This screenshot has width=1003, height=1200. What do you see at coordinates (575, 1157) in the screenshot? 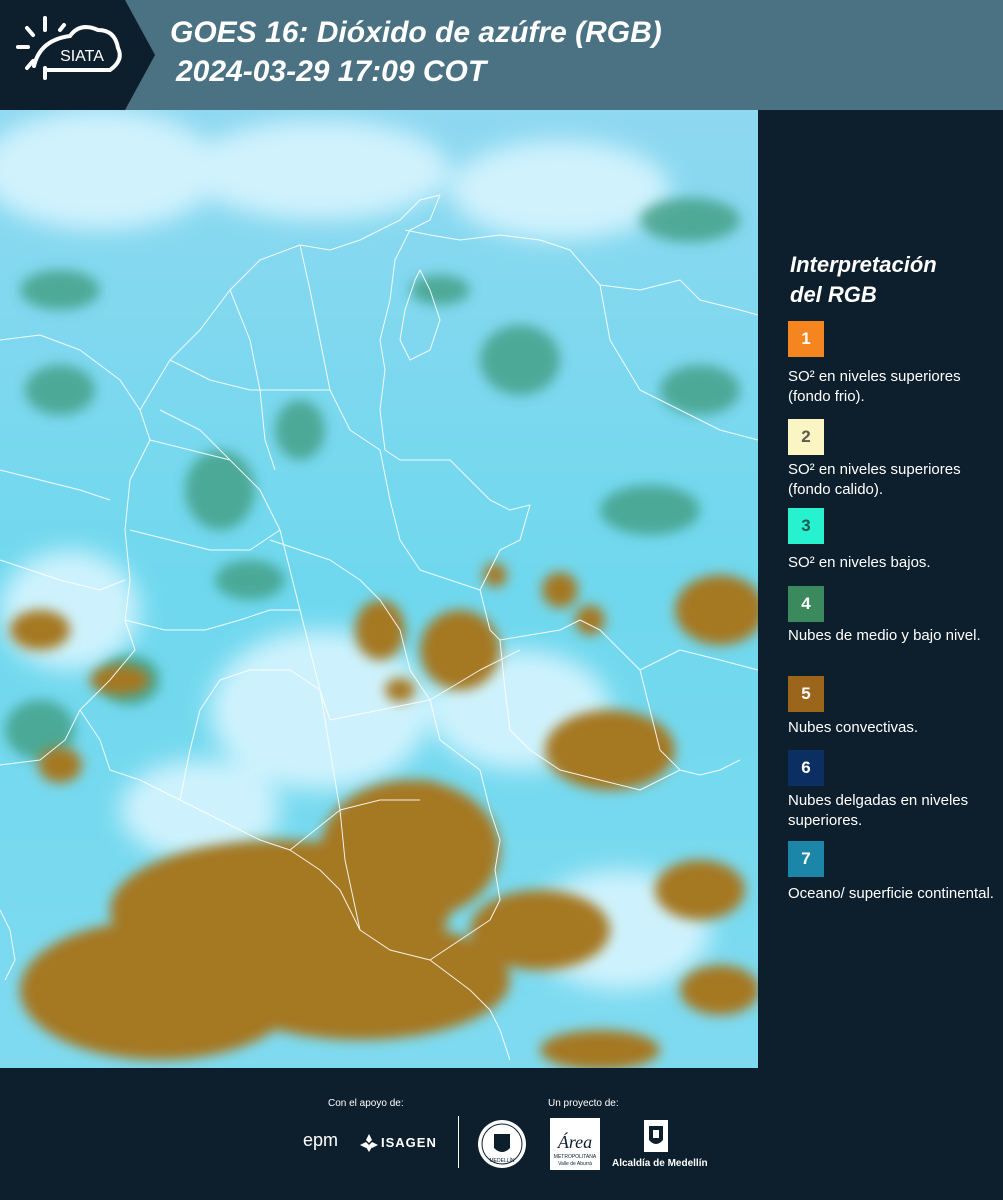
I see `svg-text: METROPOLITANA` at bounding box center [575, 1157].